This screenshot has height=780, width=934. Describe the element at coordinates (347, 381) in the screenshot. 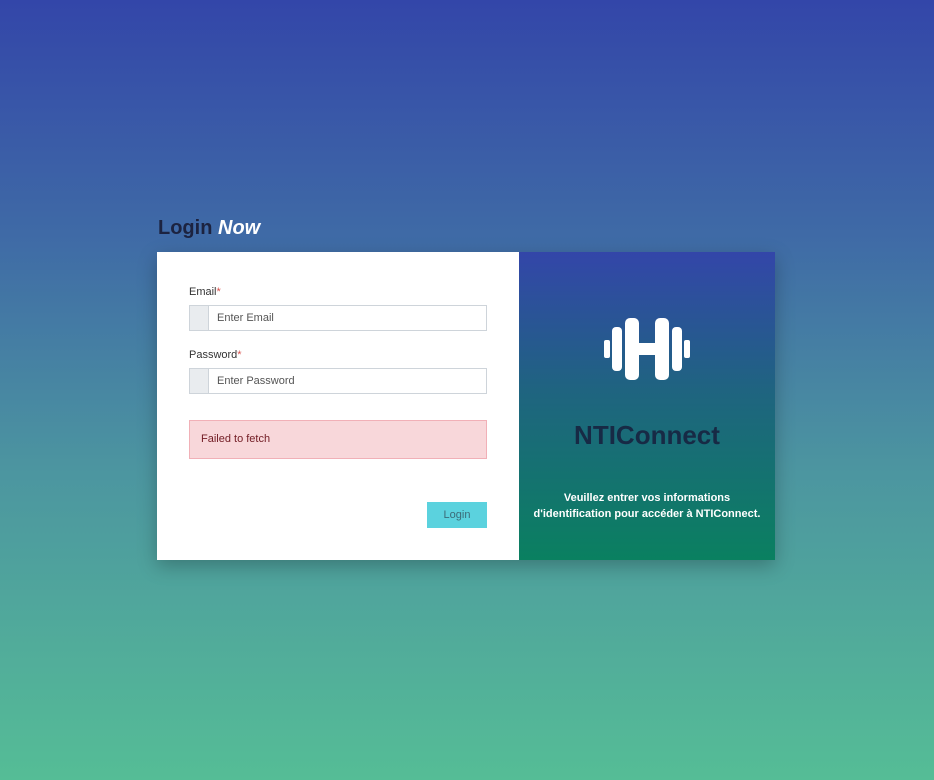

I see `password-input` at that location.